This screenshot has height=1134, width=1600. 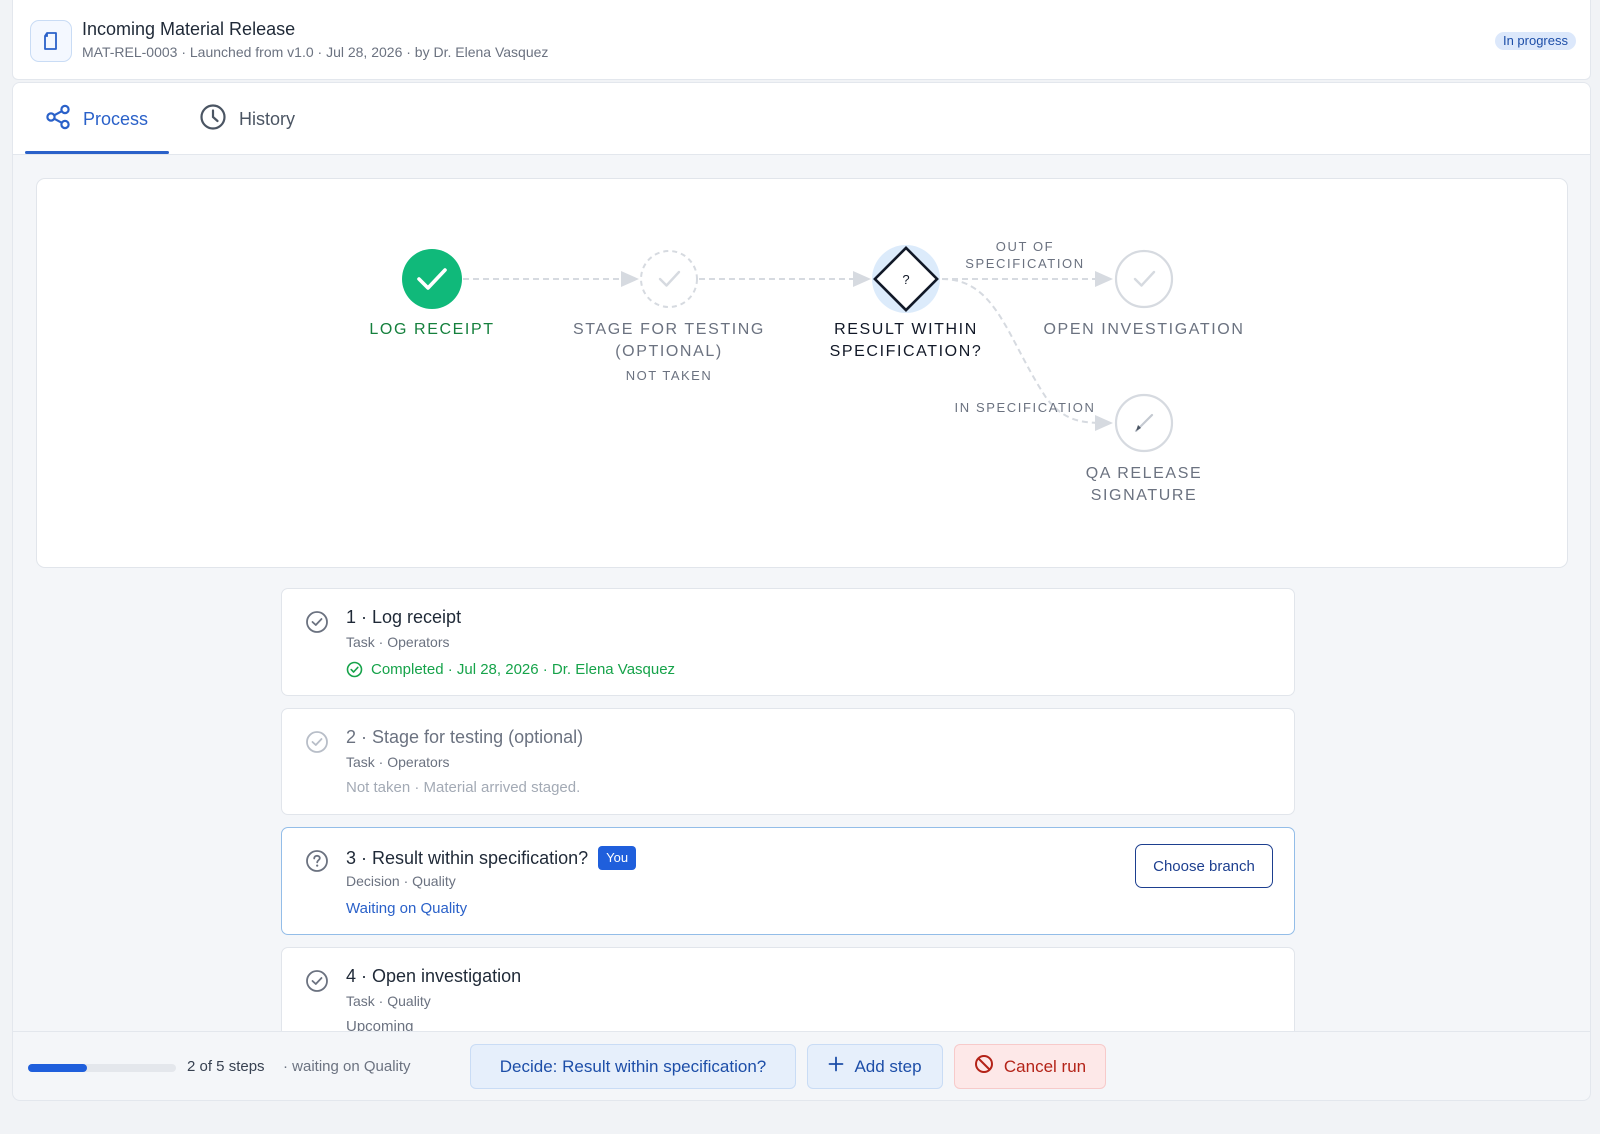 What do you see at coordinates (267, 118) in the screenshot?
I see `tab-history-label: History` at bounding box center [267, 118].